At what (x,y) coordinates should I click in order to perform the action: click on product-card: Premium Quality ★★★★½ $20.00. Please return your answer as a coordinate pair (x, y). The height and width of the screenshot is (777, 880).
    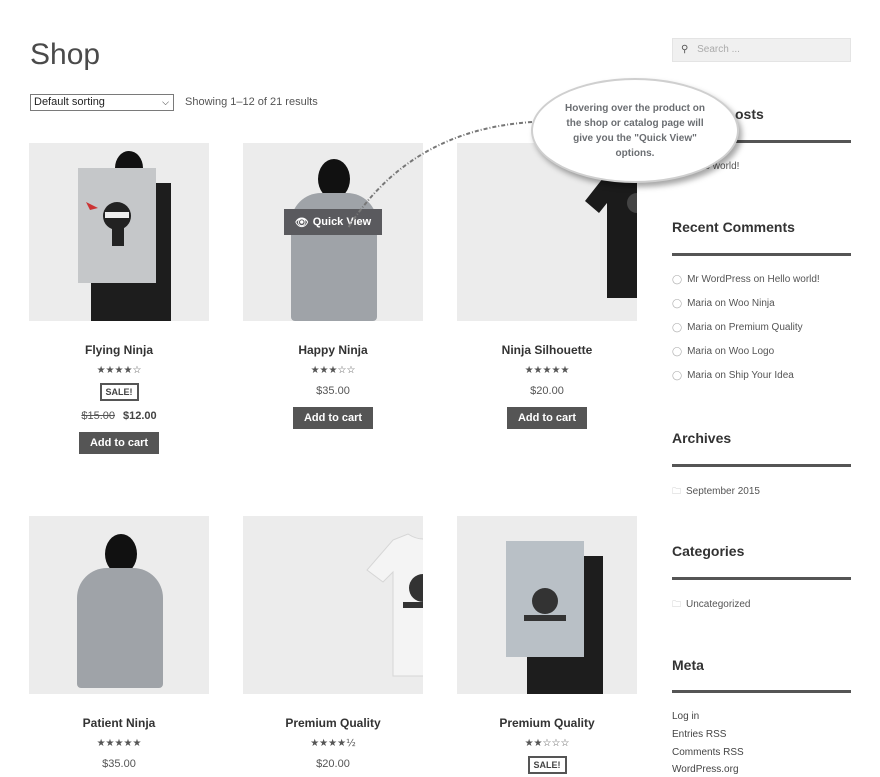
    Looking at the image, I should click on (333, 643).